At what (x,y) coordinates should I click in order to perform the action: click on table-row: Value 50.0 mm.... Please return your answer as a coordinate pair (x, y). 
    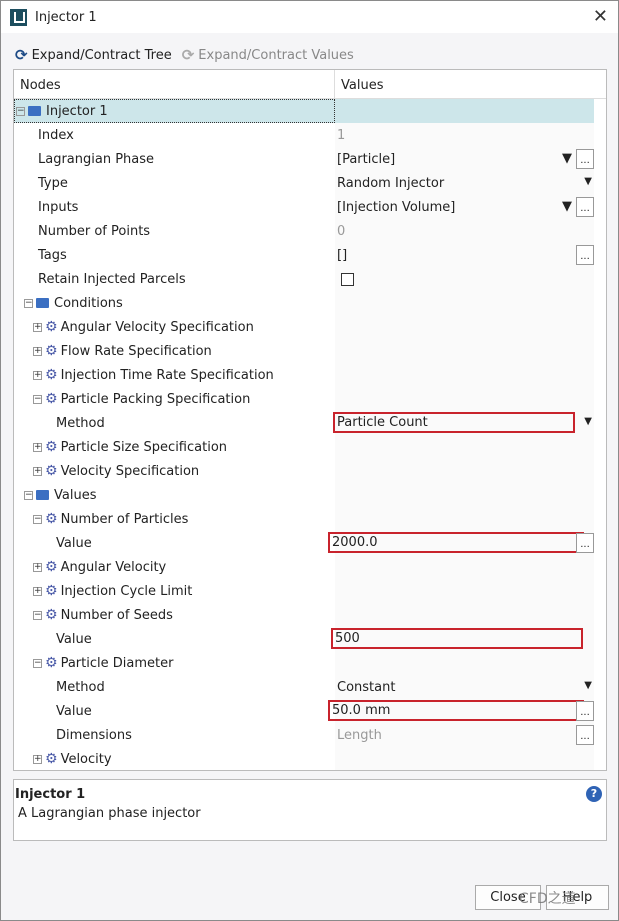
    Looking at the image, I should click on (310, 711).